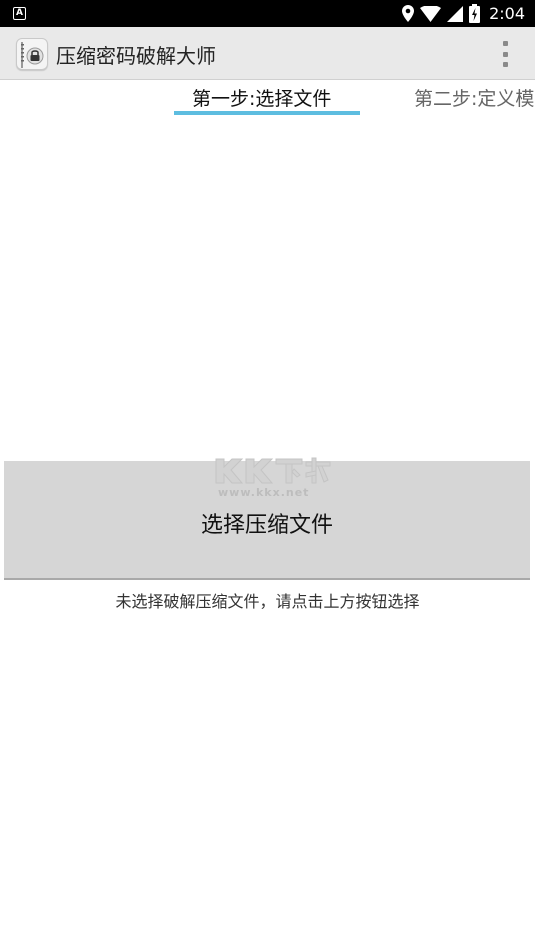 The width and height of the screenshot is (535, 951). What do you see at coordinates (267, 113) in the screenshot?
I see `tab-indicator` at bounding box center [267, 113].